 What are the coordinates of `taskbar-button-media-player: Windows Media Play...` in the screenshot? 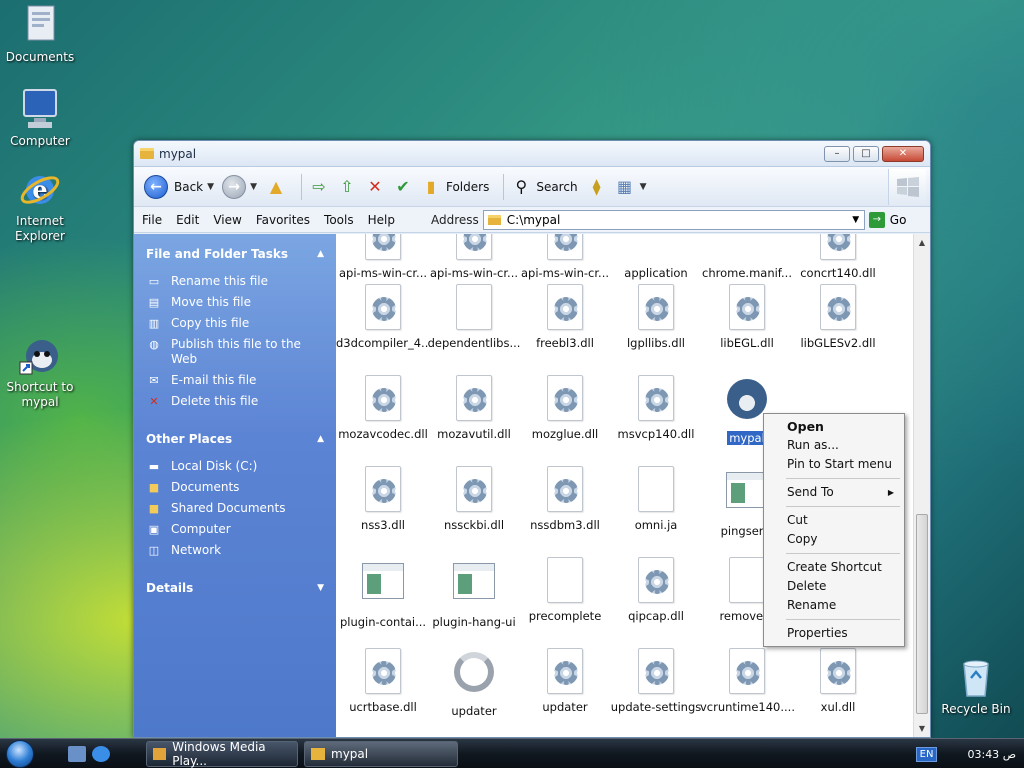 It's located at (222, 754).